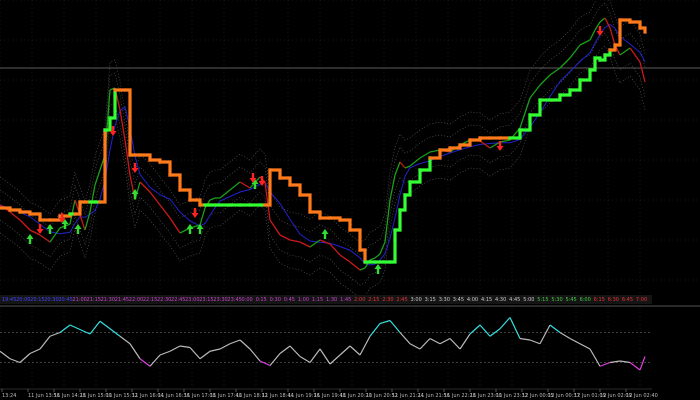 The image size is (700, 400). Describe the element at coordinates (528, 300) in the screenshot. I see `session-time-label: 5:00` at that location.